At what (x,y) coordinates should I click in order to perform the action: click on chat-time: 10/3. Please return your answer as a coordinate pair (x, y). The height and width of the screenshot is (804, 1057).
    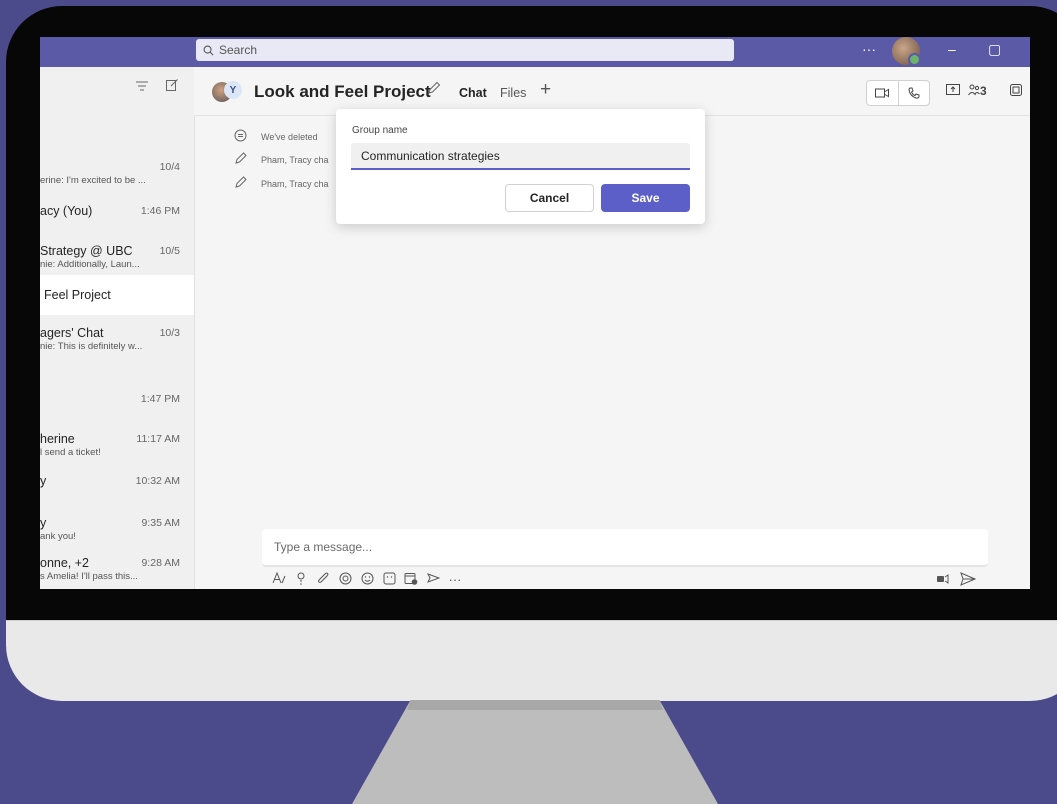
    Looking at the image, I should click on (169, 333).